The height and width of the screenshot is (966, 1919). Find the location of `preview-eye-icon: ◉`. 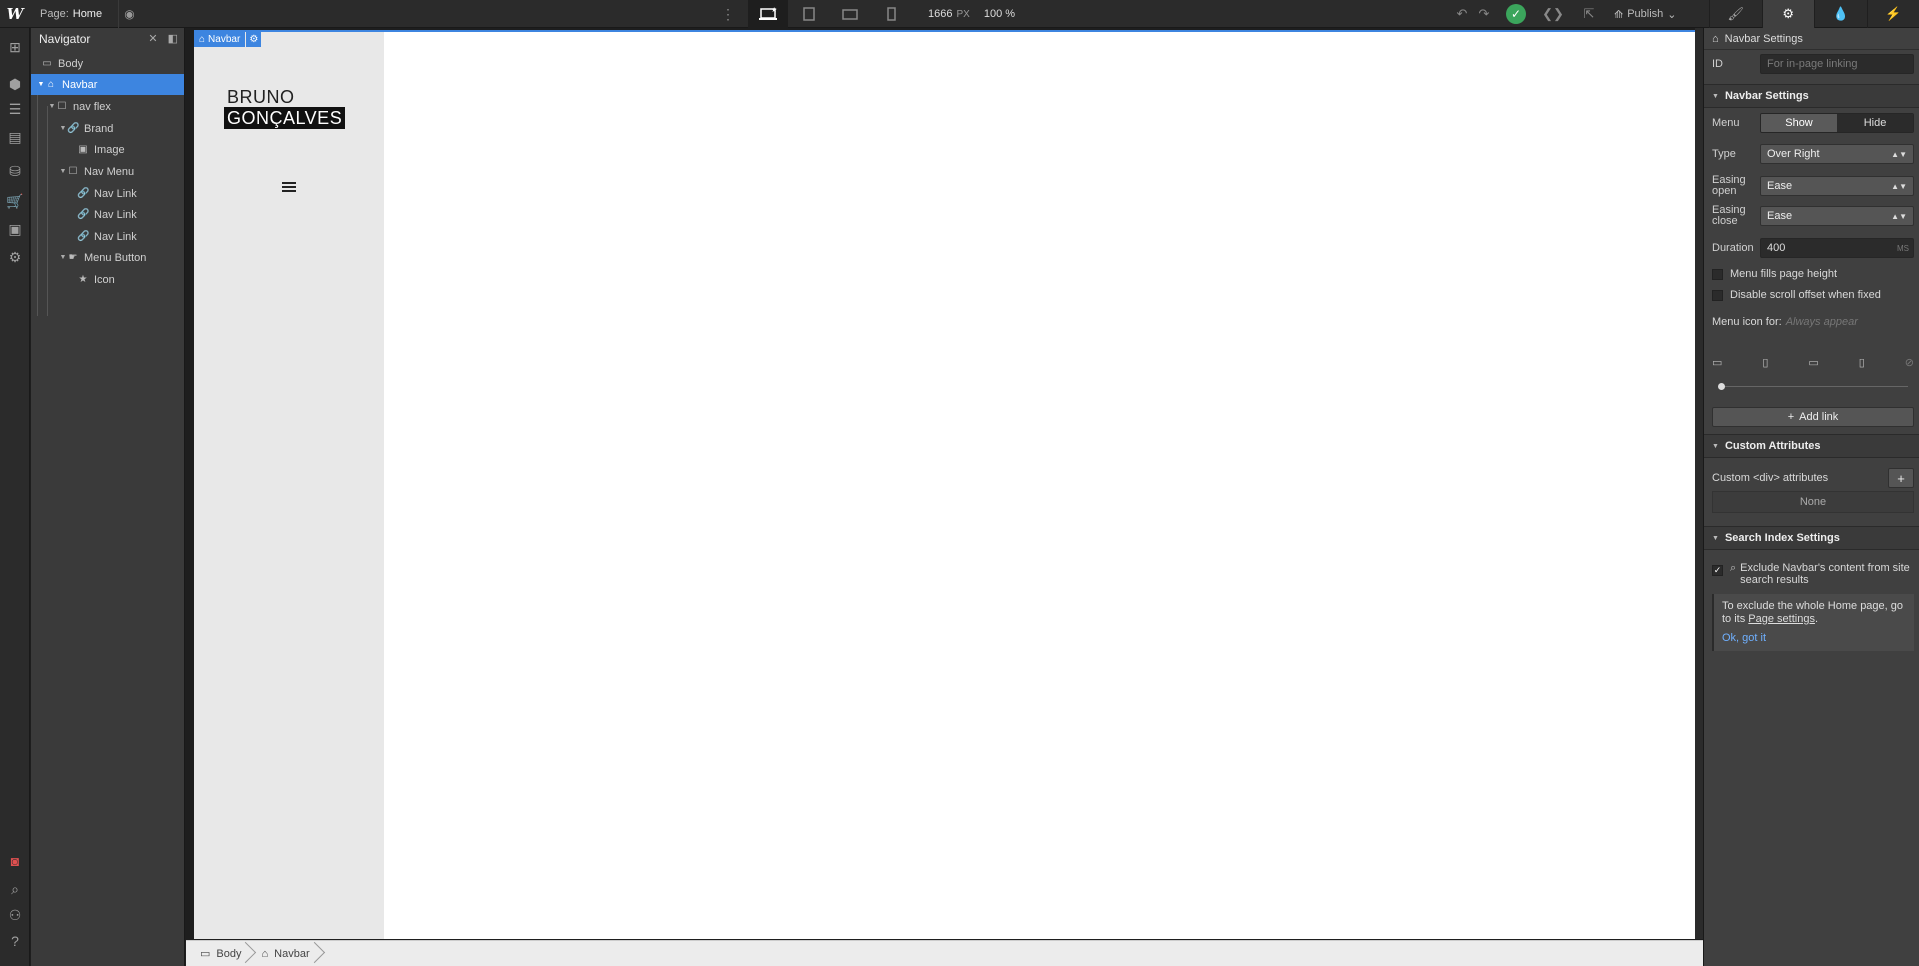

preview-eye-icon: ◉ is located at coordinates (129, 14).